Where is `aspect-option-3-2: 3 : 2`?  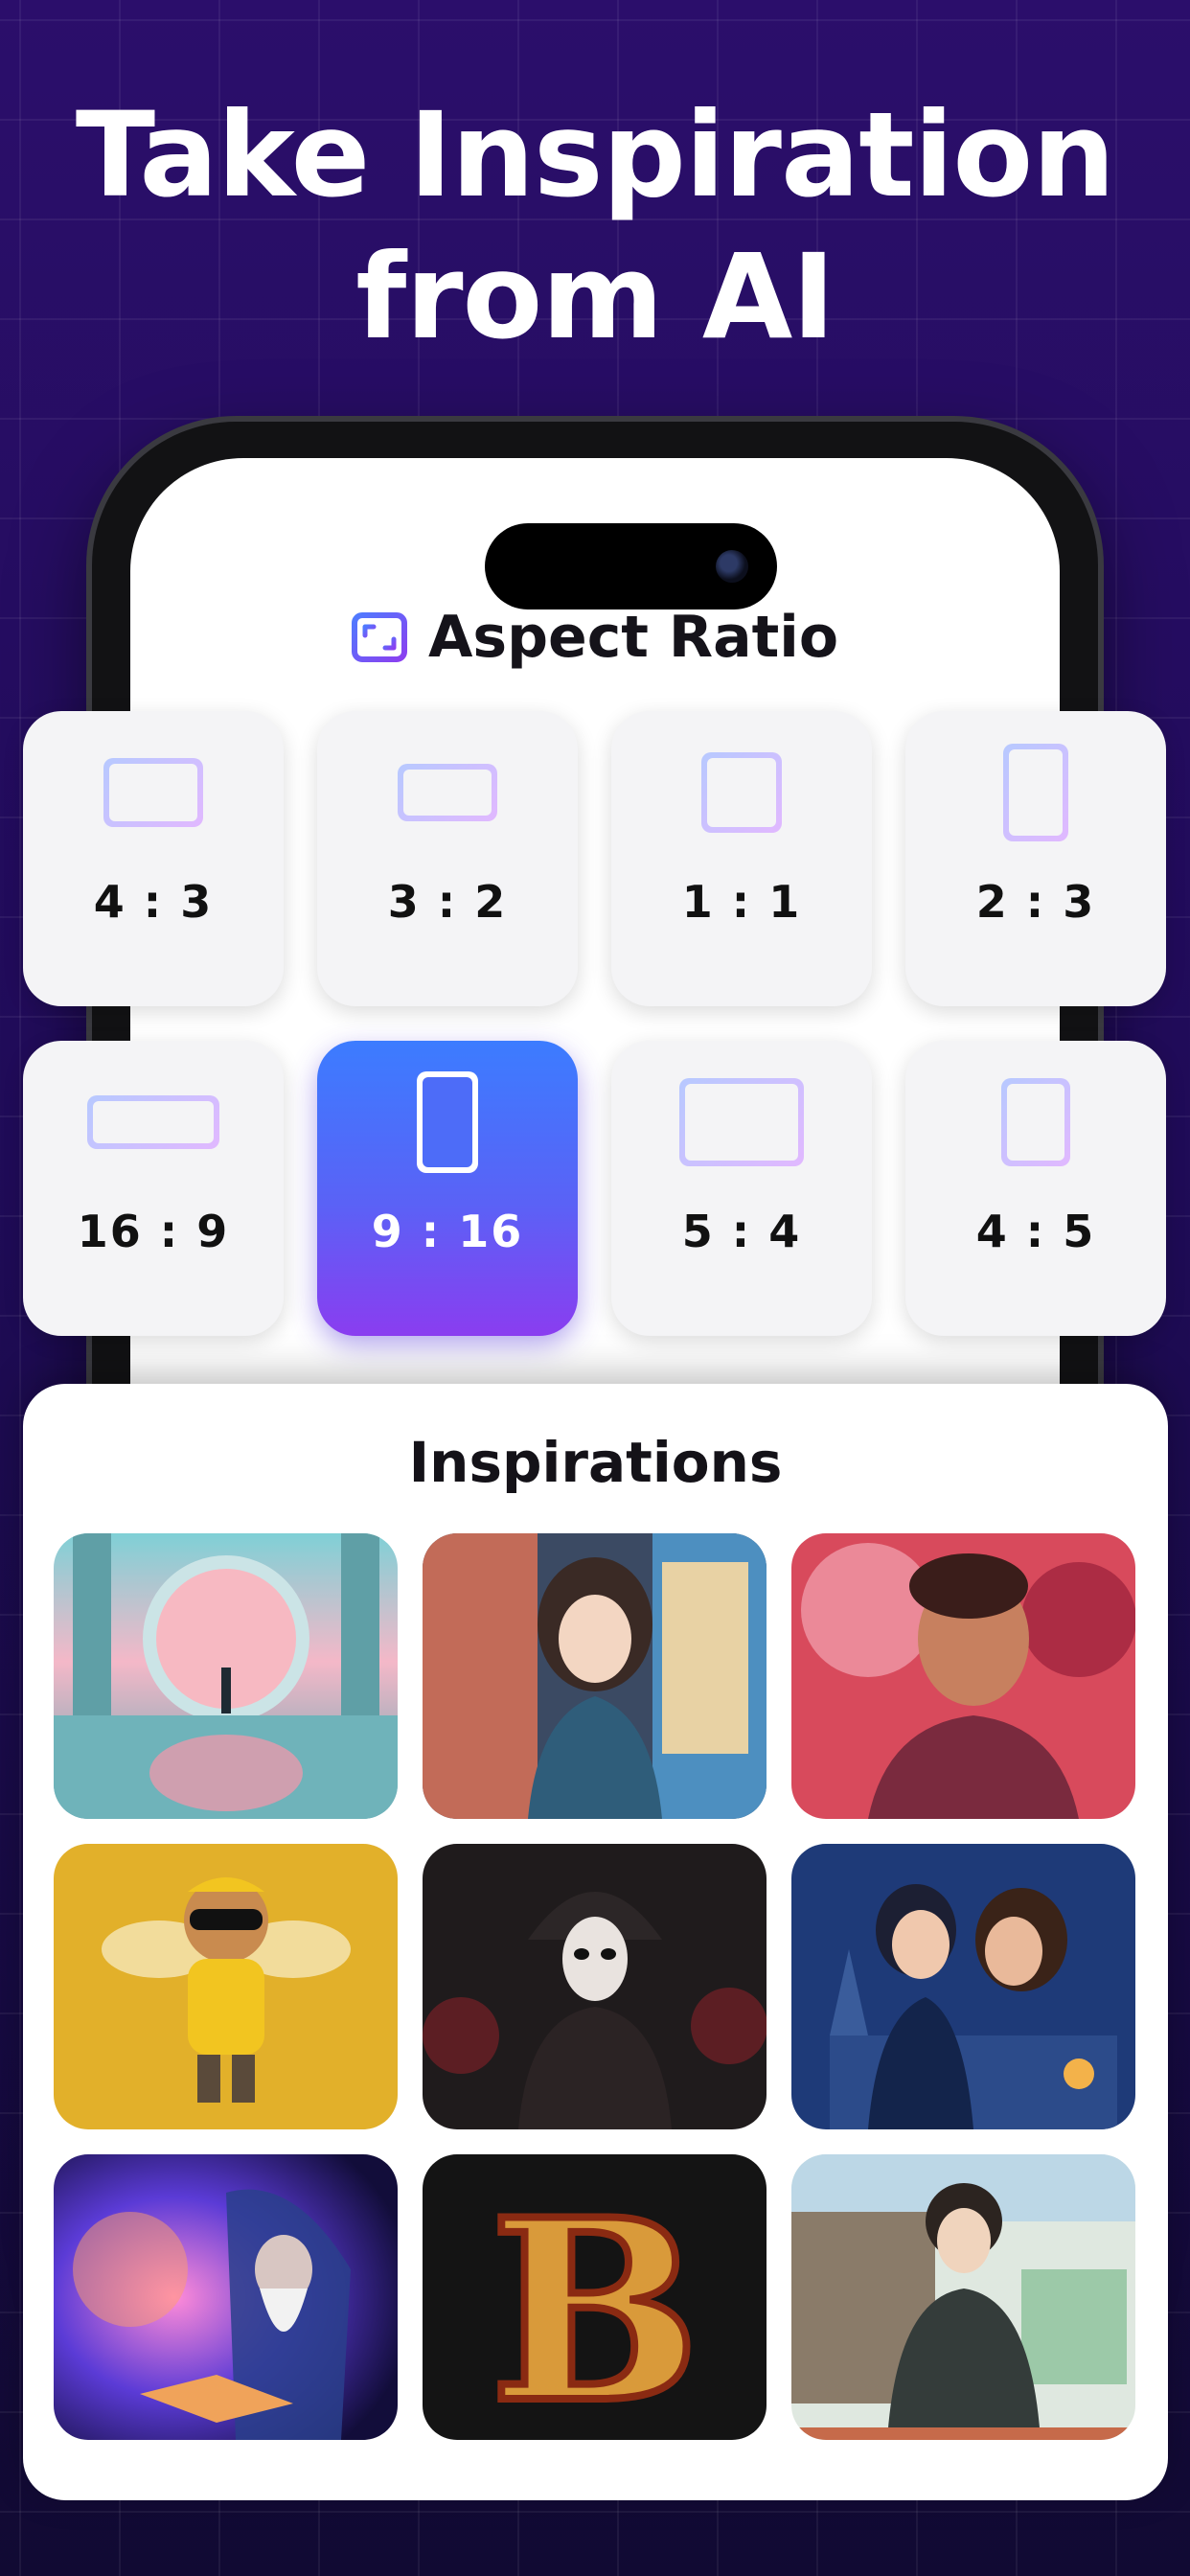
aspect-option-3-2: 3 : 2 is located at coordinates (448, 858).